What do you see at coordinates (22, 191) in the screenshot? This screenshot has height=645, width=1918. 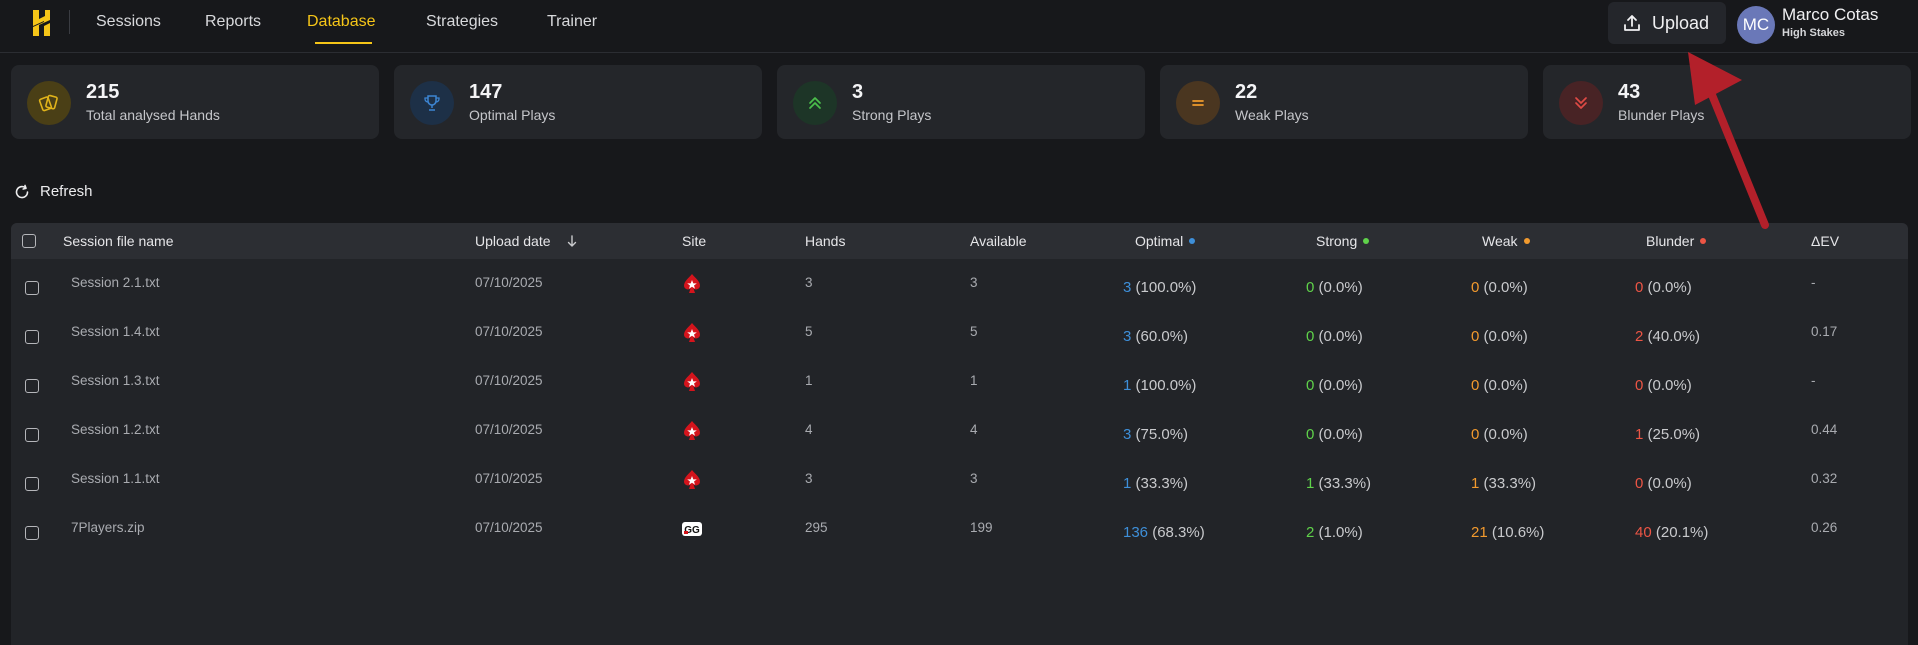 I see `refresh-icon` at bounding box center [22, 191].